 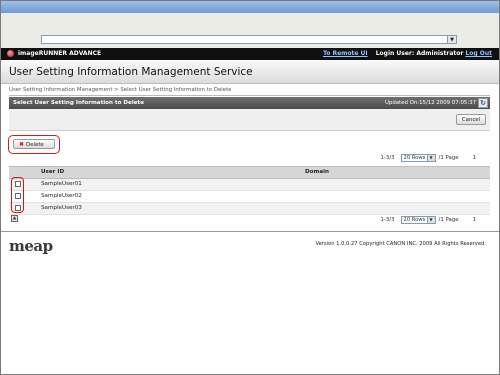 What do you see at coordinates (430, 103) in the screenshot?
I see `updated-timestamp: Updated On:15/12 2009 07:05:37` at bounding box center [430, 103].